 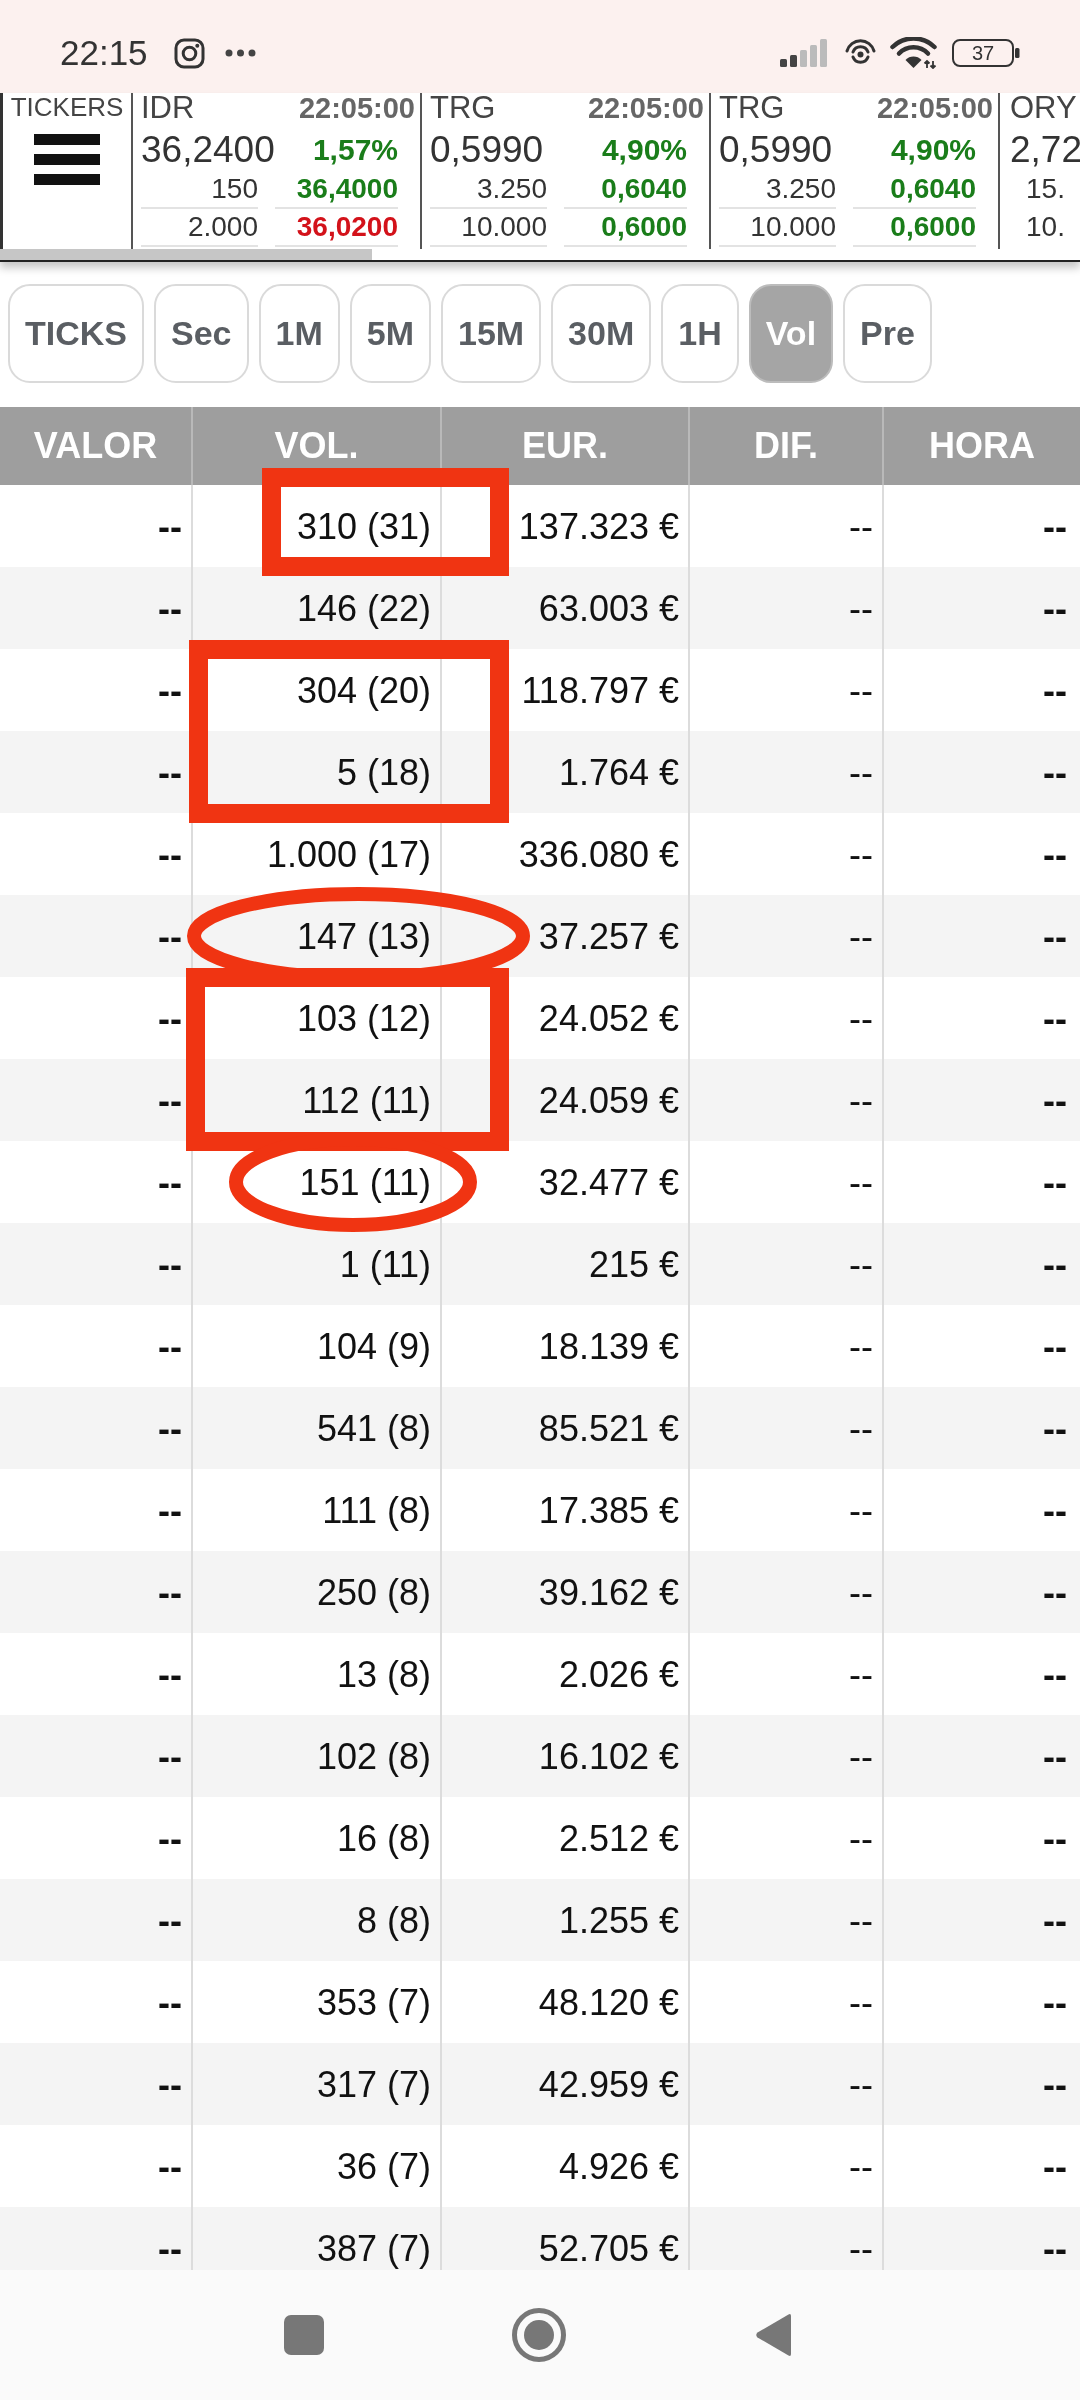 I want to click on table-cell-text: 104 (9), so click(x=373, y=1346).